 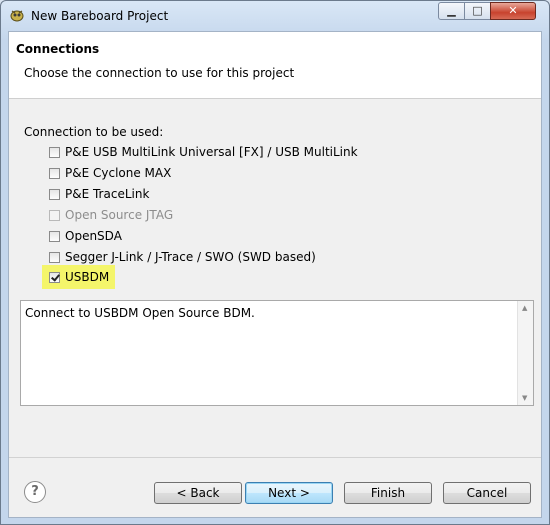 I want to click on maximize-button: □, so click(x=477, y=11).